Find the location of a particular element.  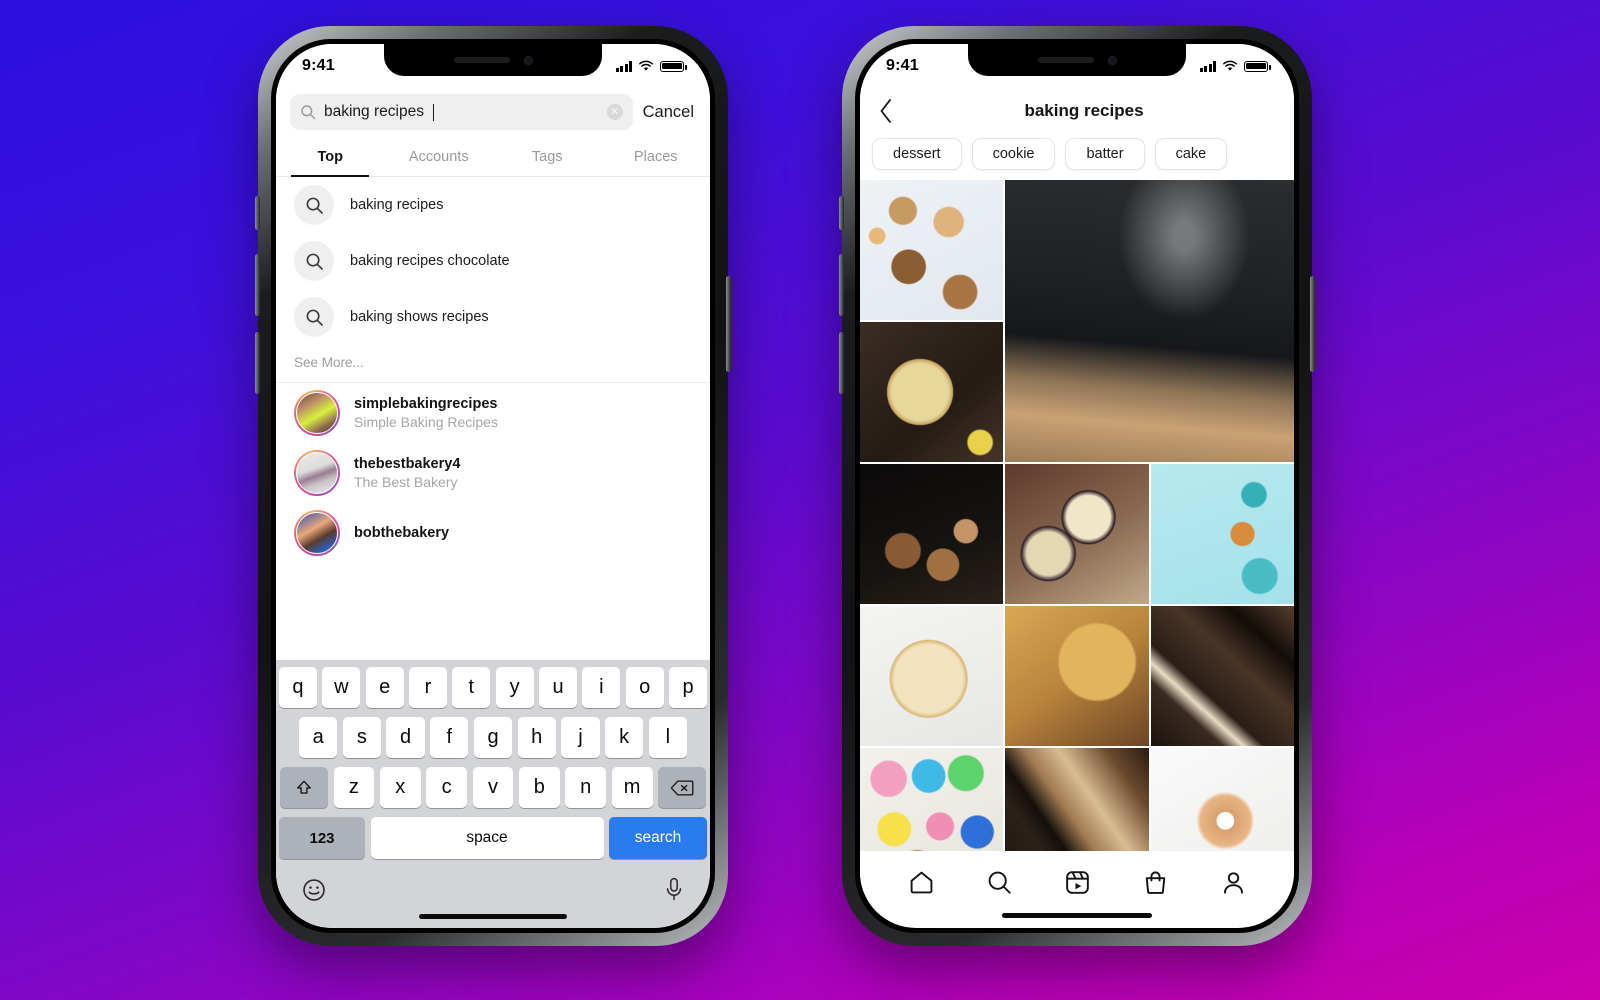

key-h: h is located at coordinates (536, 737).